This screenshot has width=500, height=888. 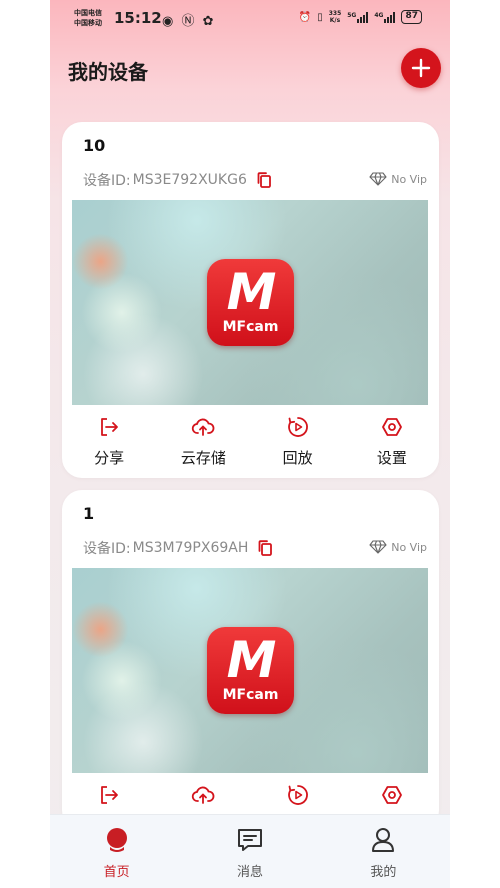 I want to click on device-name: 10, so click(x=94, y=145).